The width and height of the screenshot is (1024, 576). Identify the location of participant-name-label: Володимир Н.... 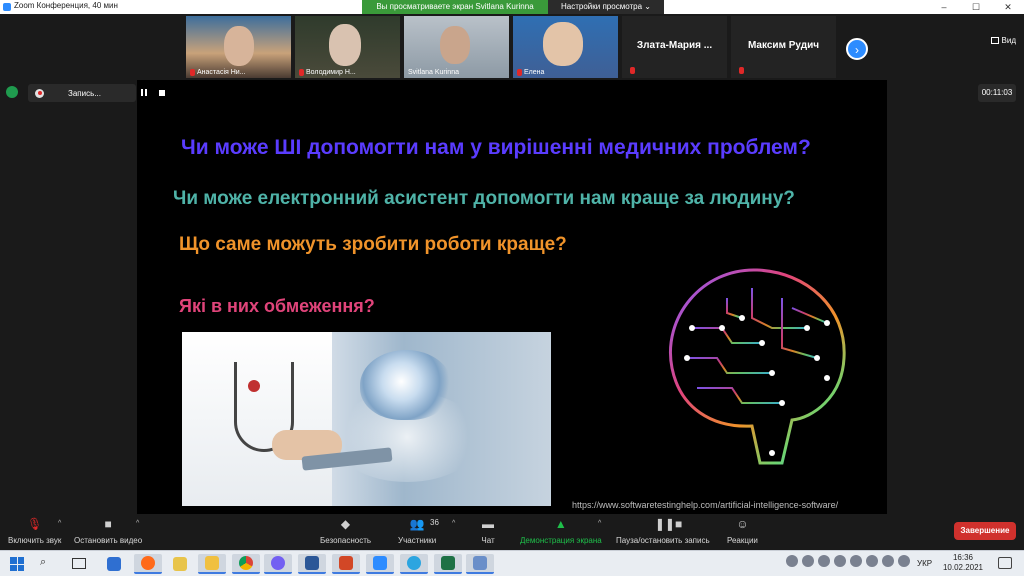
(327, 72).